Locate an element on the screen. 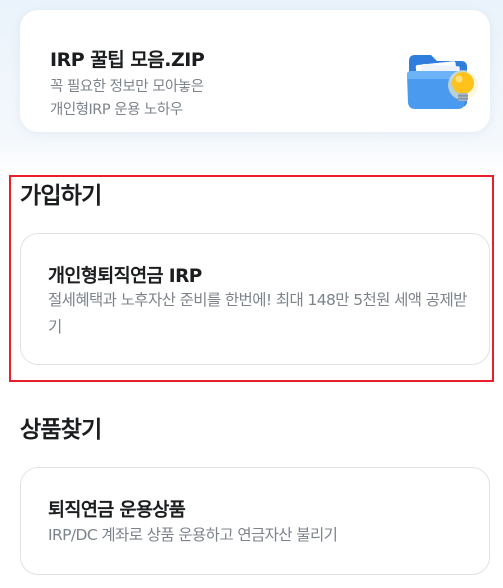 The image size is (503, 588). pension-products-card-description: IRP/DC 계좌로 상품 운용하고 연금자산 불리기 is located at coordinates (193, 535).